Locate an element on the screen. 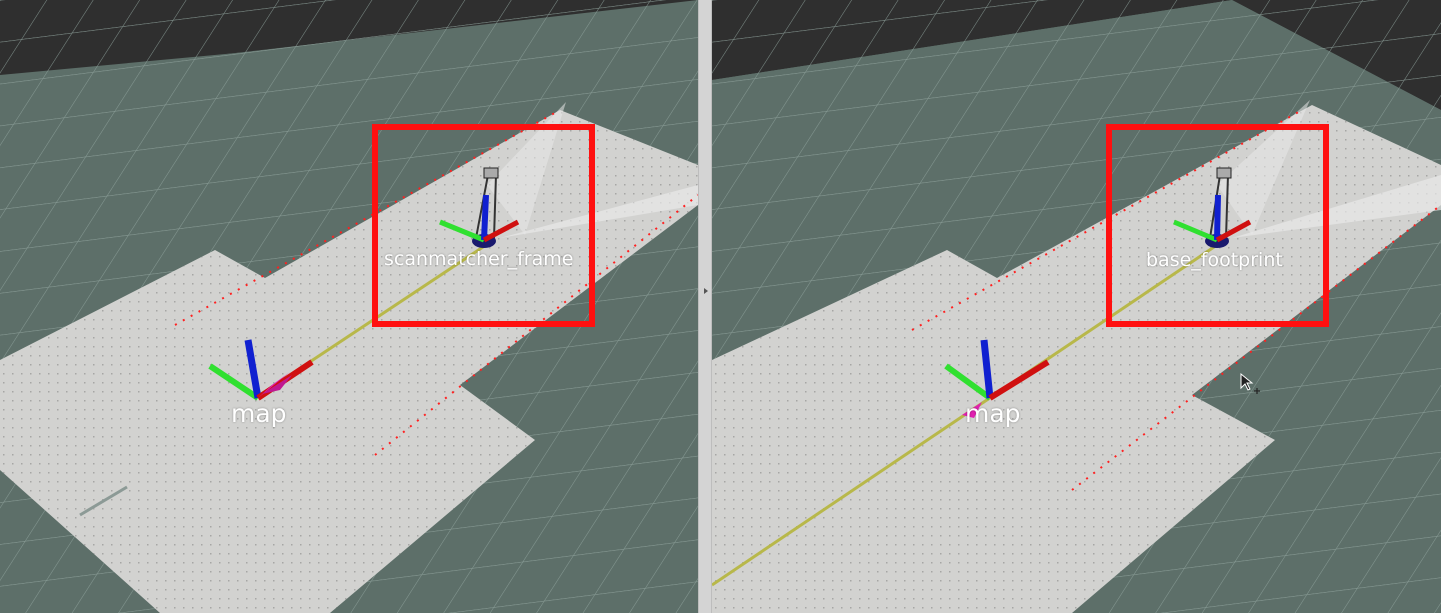 The height and width of the screenshot is (613, 1441). mouse-pointer-icon is located at coordinates (1250, 383).